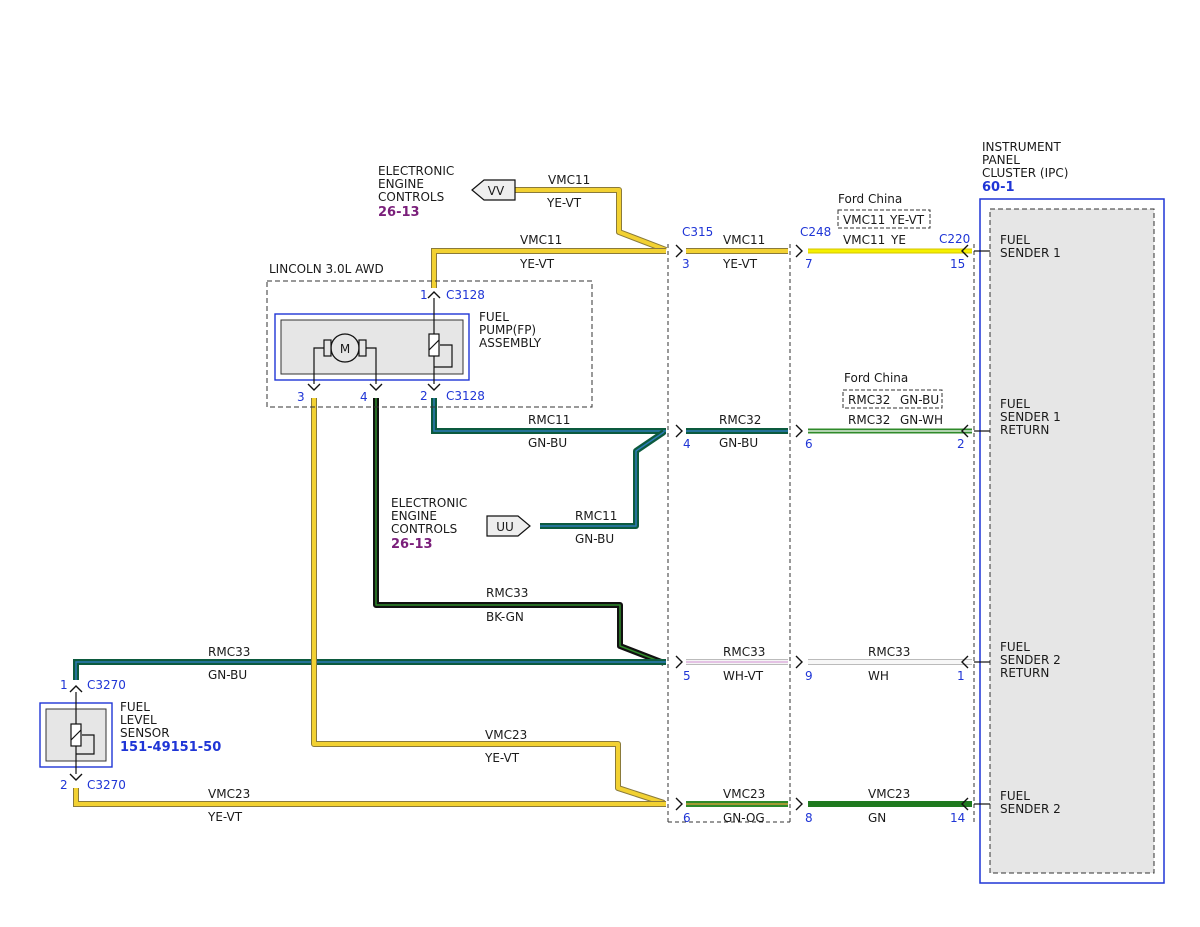 The width and height of the screenshot is (1200, 927). I want to click on wire-rmc33-sensor, so click(369, 669).